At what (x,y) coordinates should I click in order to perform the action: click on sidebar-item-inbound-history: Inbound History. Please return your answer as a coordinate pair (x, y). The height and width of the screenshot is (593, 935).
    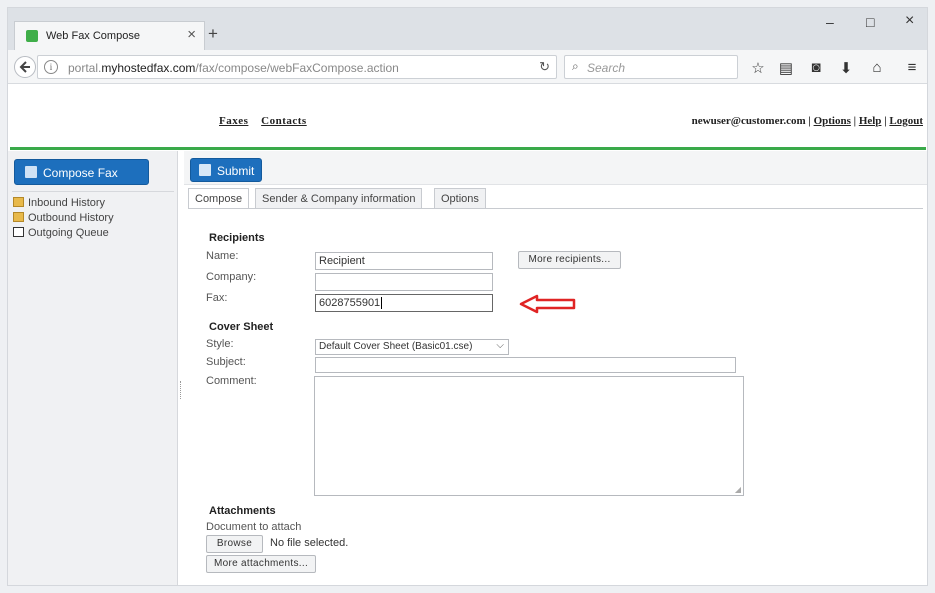
    Looking at the image, I should click on (59, 203).